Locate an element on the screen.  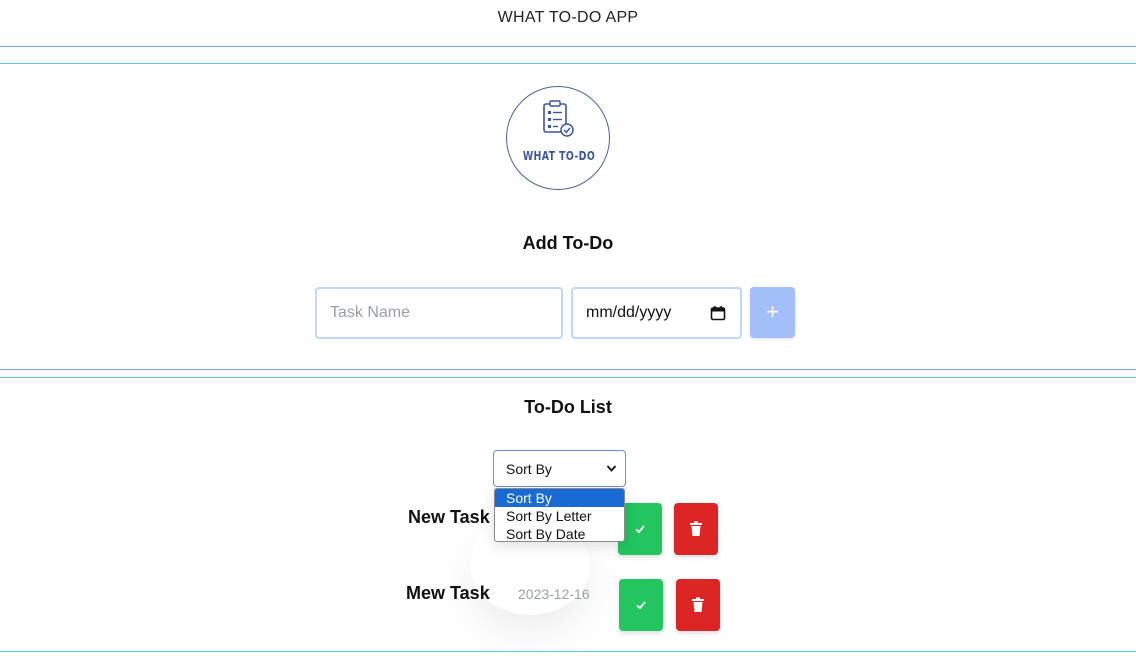
sort-option-by-date: Sort By Date is located at coordinates (559, 533).